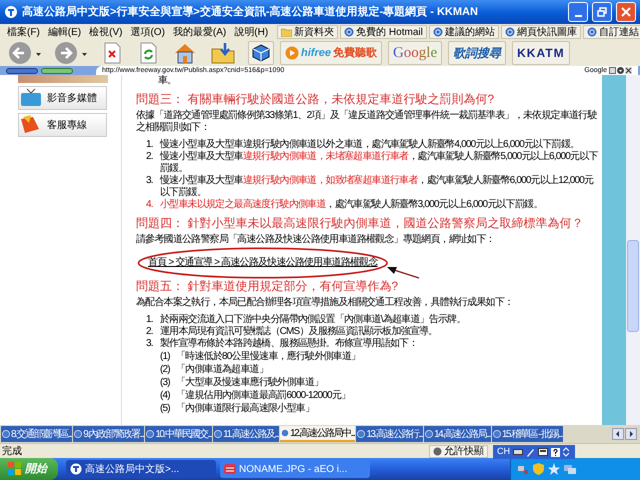  What do you see at coordinates (325, 303) in the screenshot?
I see `body-text: 為配合本案之執行，本局已配合辦理各項宣導措施及相關交通工程改善，具體執行成果如下：` at bounding box center [325, 303].